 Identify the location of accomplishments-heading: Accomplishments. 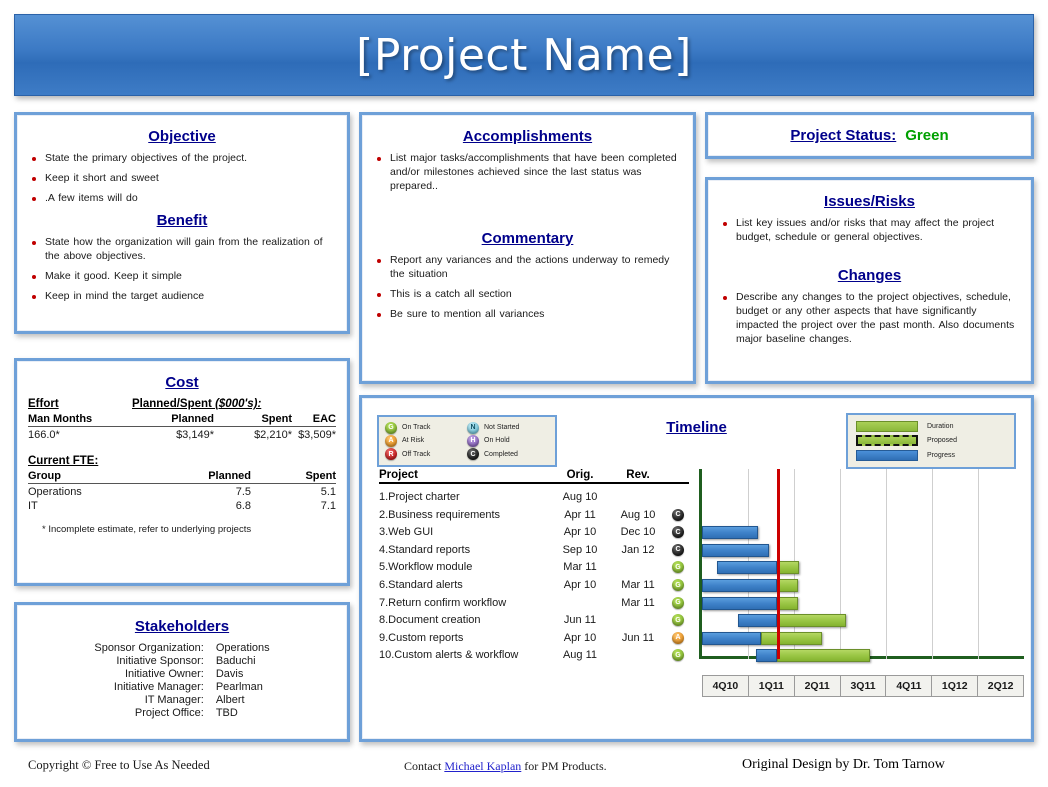
(527, 136).